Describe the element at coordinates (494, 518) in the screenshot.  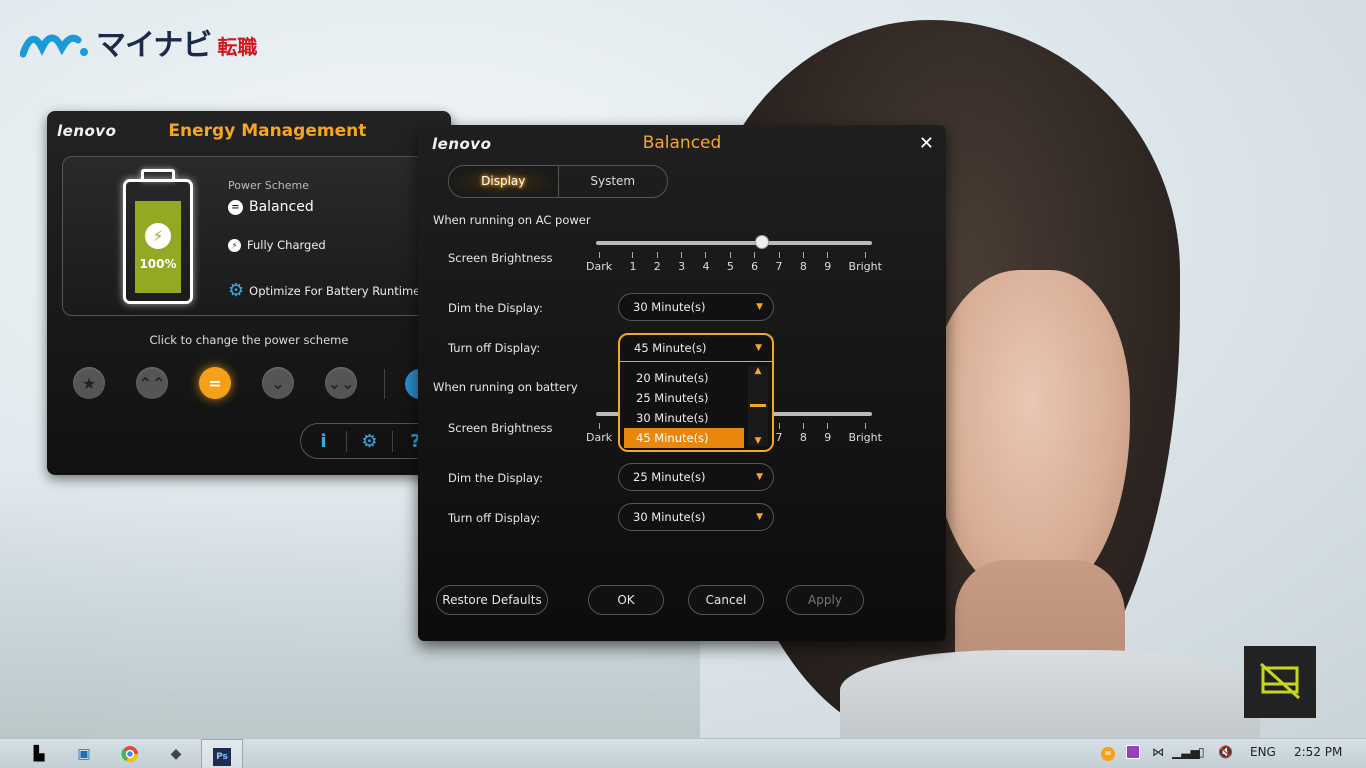
I see `battery-off-label: Turn off Display:` at that location.